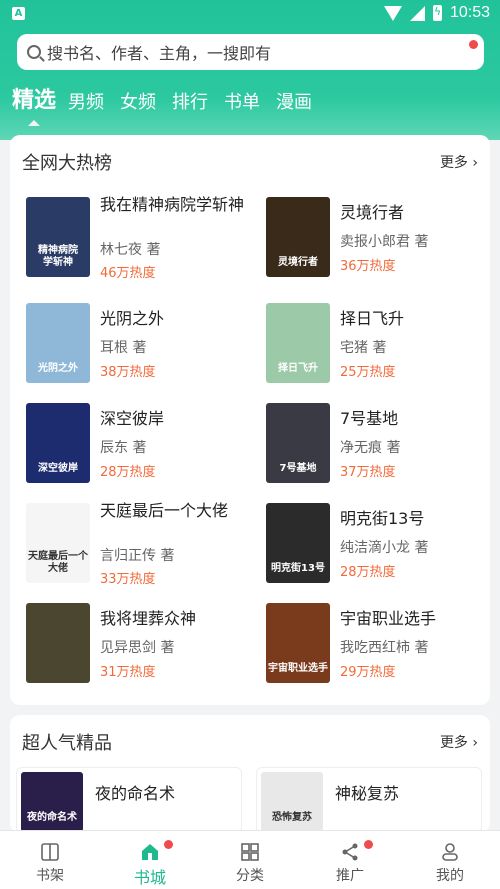  What do you see at coordinates (58, 343) in the screenshot?
I see `book-cover: 光阴之外` at bounding box center [58, 343].